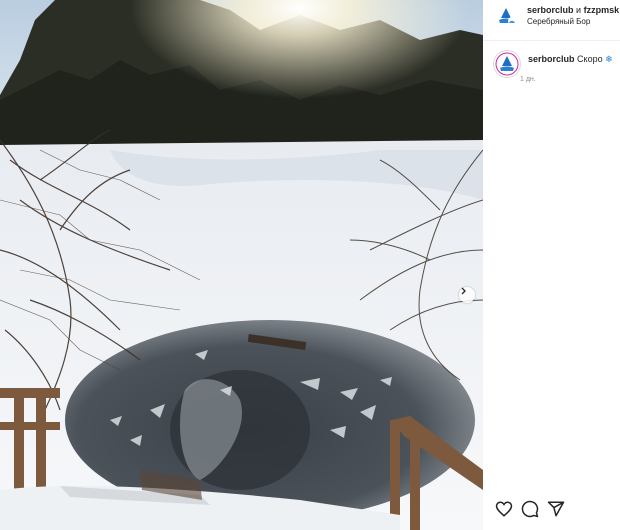 The width and height of the screenshot is (620, 530). I want to click on post-header: serborclub и fzzpmsk Серебряный Бор, so click(551, 20).